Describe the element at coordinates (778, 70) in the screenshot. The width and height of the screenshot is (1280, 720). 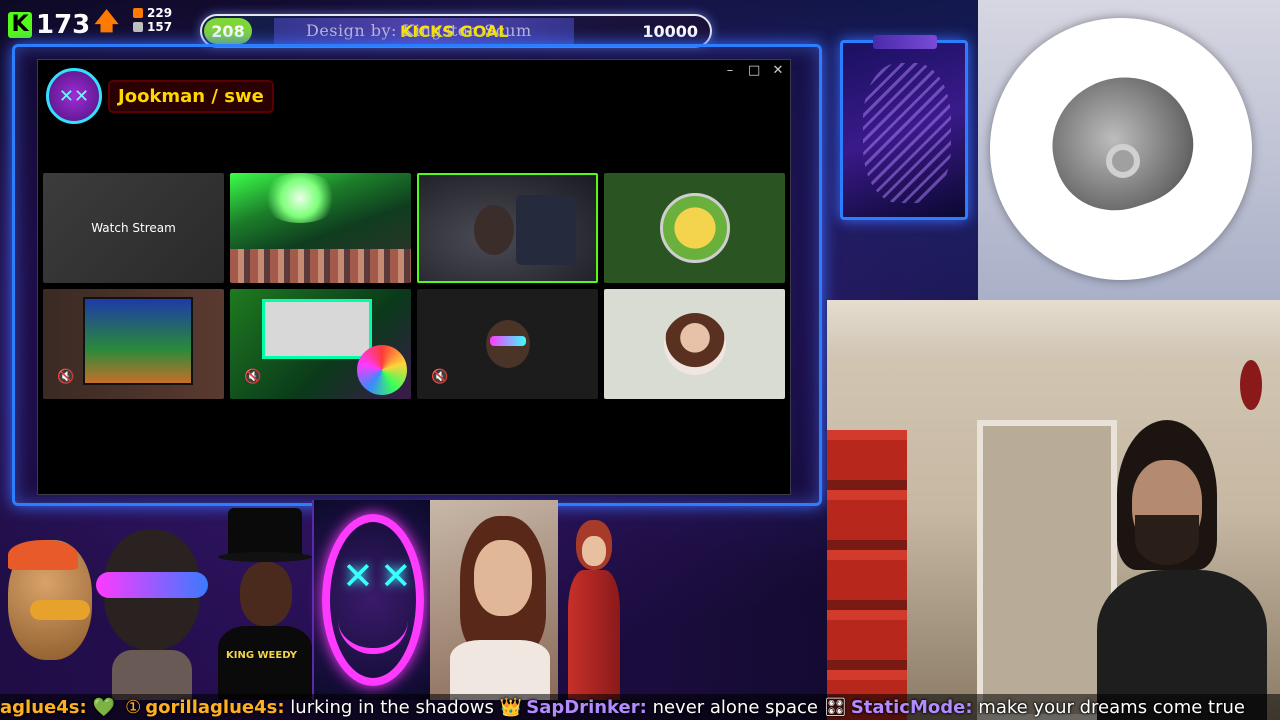
I see `close-button: ✕` at that location.